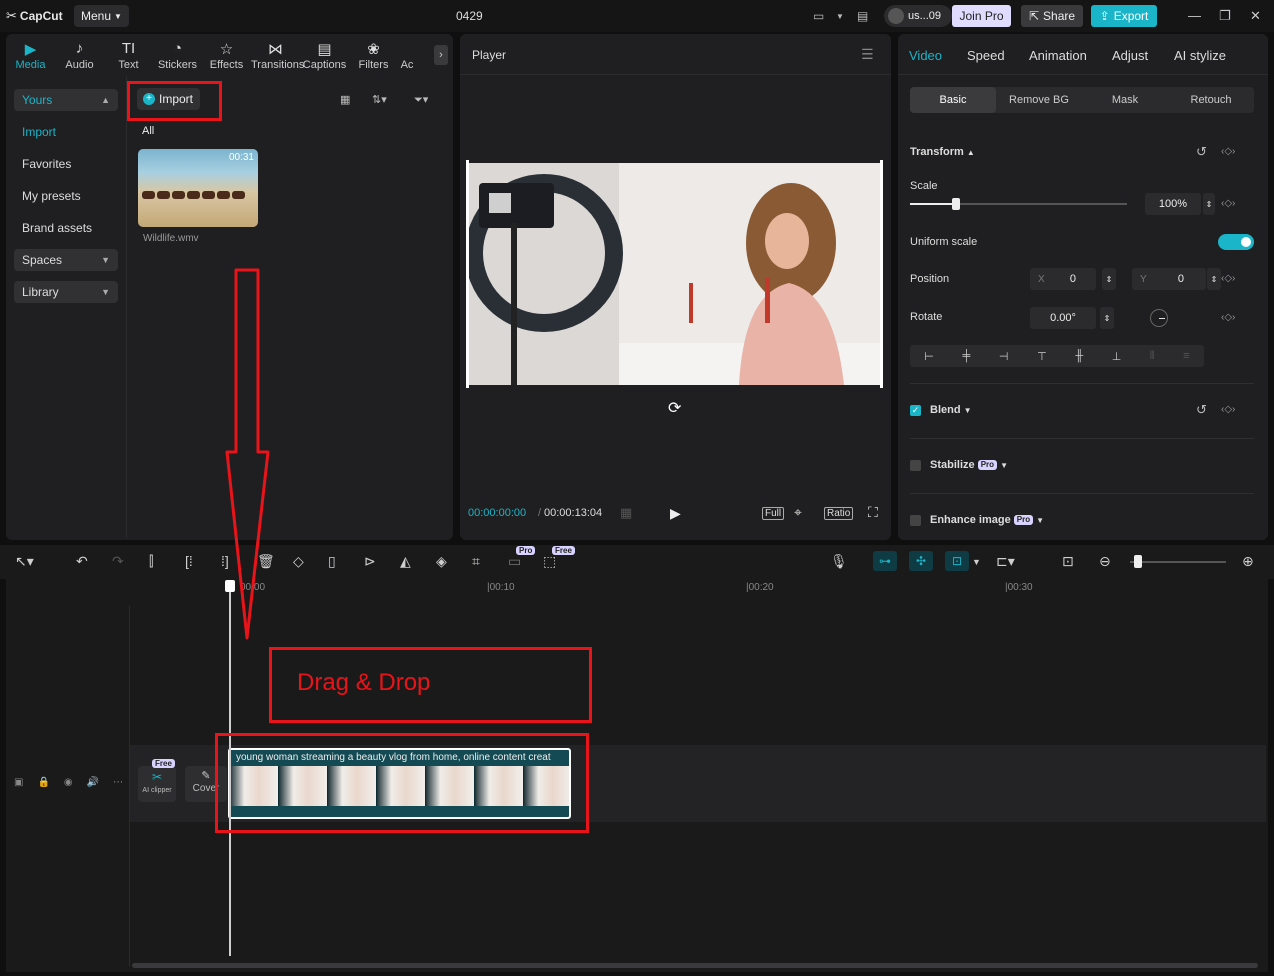  What do you see at coordinates (1178, 562) in the screenshot?
I see `zoom-slider` at bounding box center [1178, 562].